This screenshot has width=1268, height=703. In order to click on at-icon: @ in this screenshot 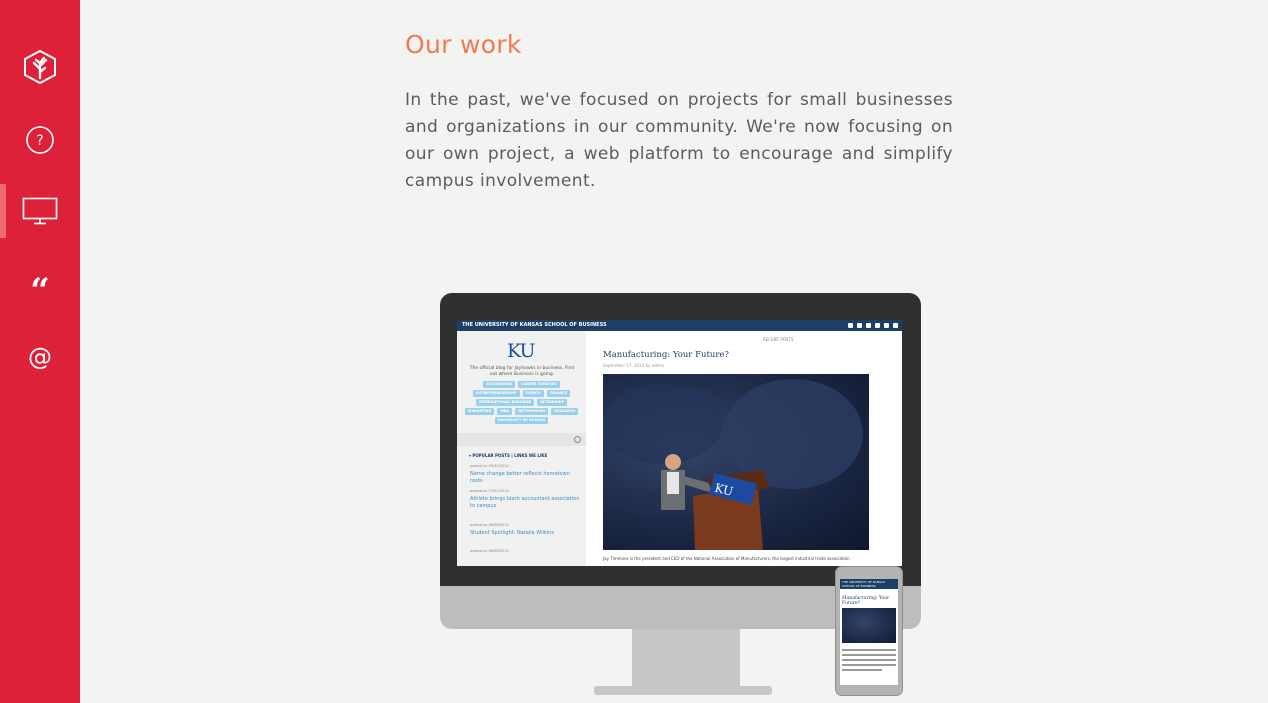, I will do `click(40, 357)`.